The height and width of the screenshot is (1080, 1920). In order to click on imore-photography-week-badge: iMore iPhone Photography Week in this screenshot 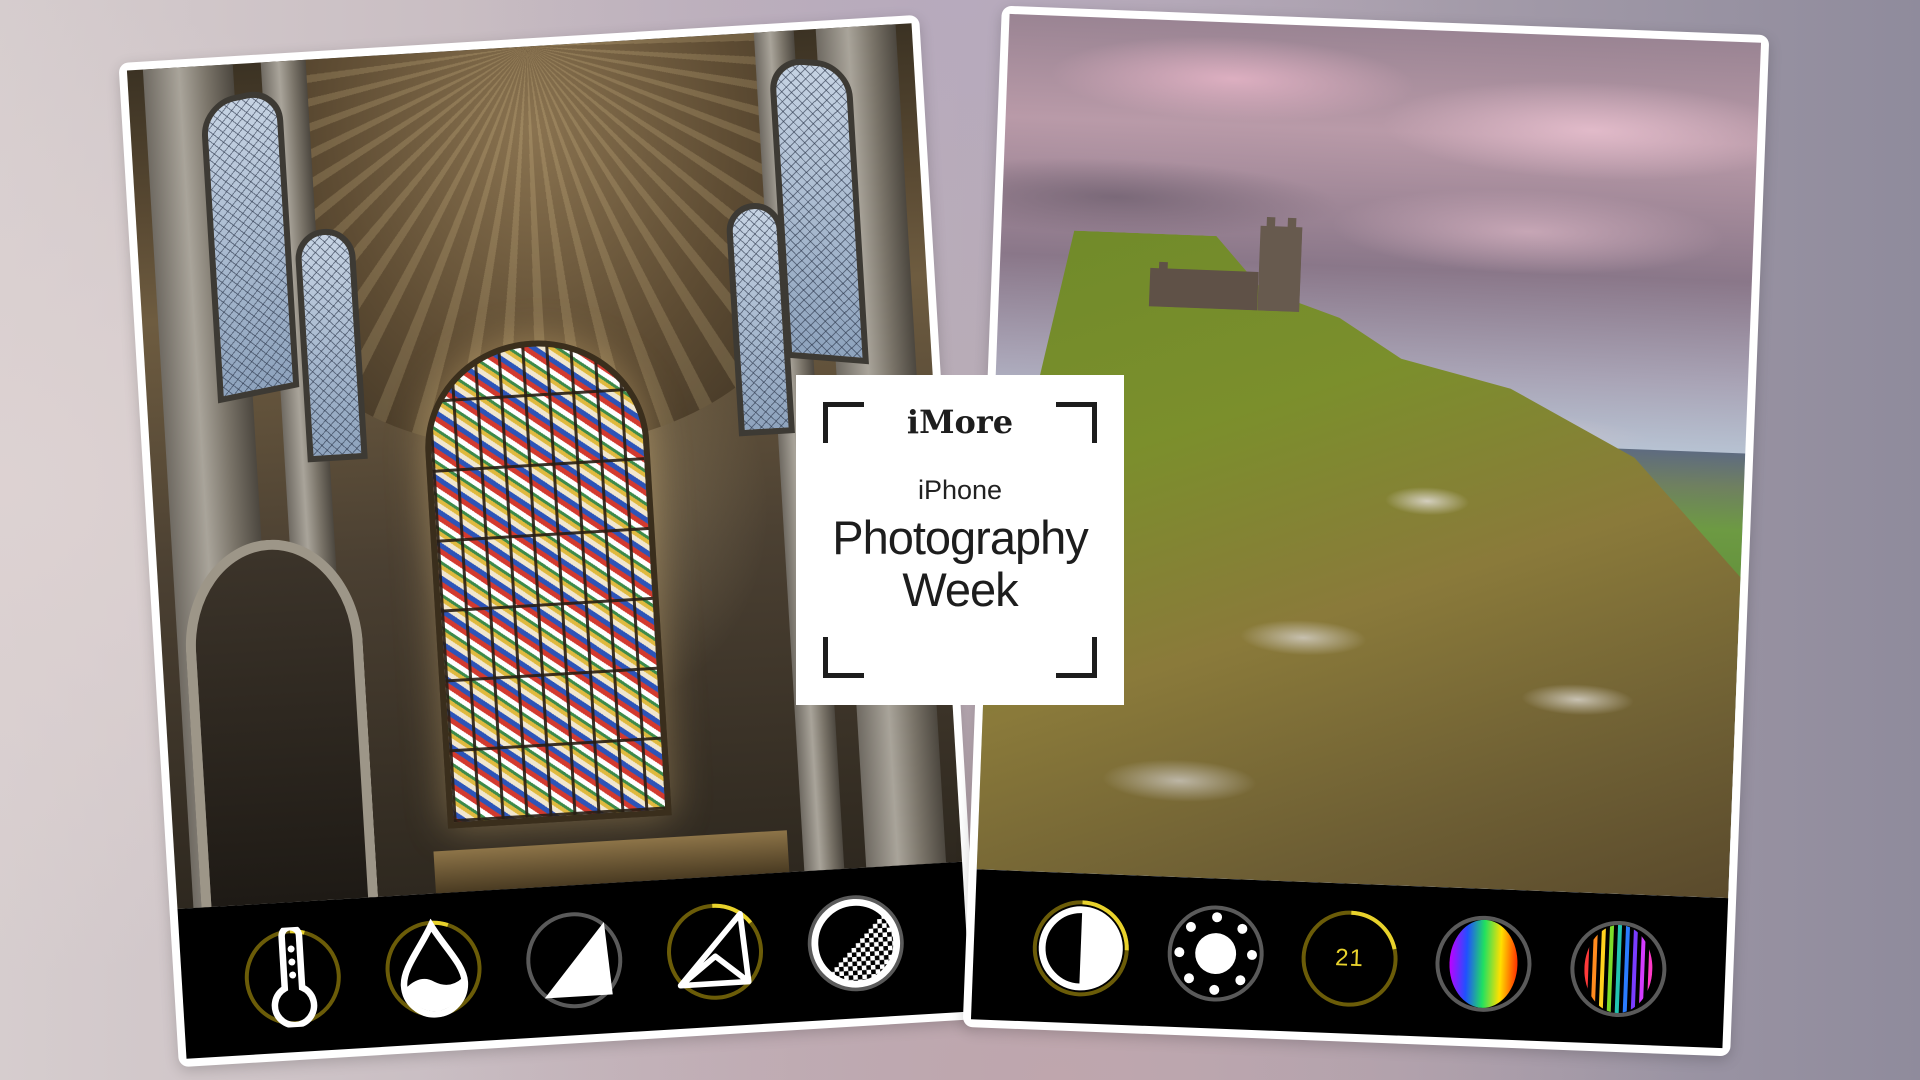, I will do `click(960, 540)`.